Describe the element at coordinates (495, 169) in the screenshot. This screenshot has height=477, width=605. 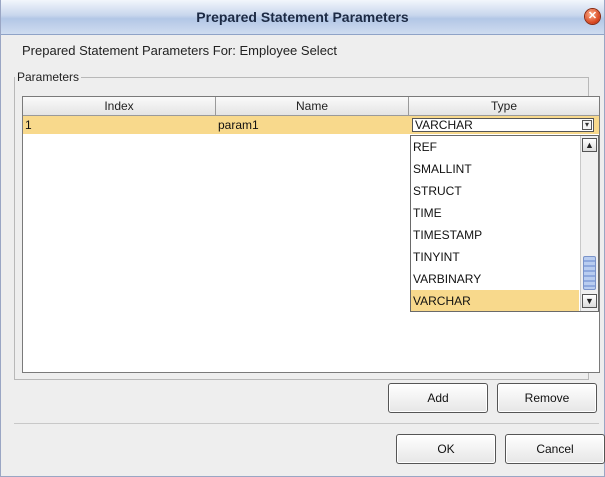
I see `dropdown-option: SMALLINT` at that location.